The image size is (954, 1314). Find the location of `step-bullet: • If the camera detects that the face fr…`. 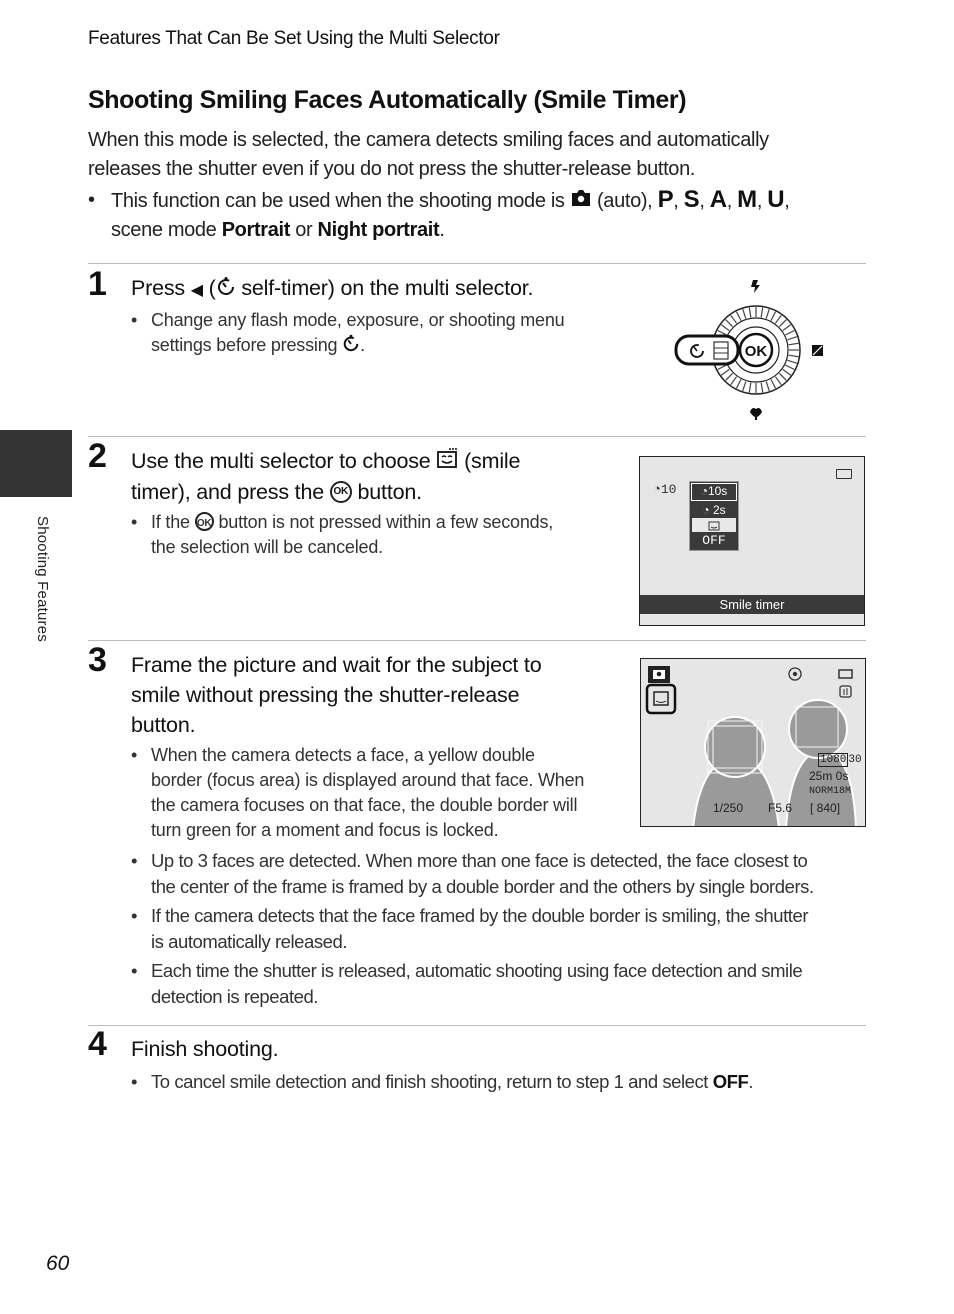

step-bullet: • If the camera detects that the face fr… is located at coordinates (503, 928).